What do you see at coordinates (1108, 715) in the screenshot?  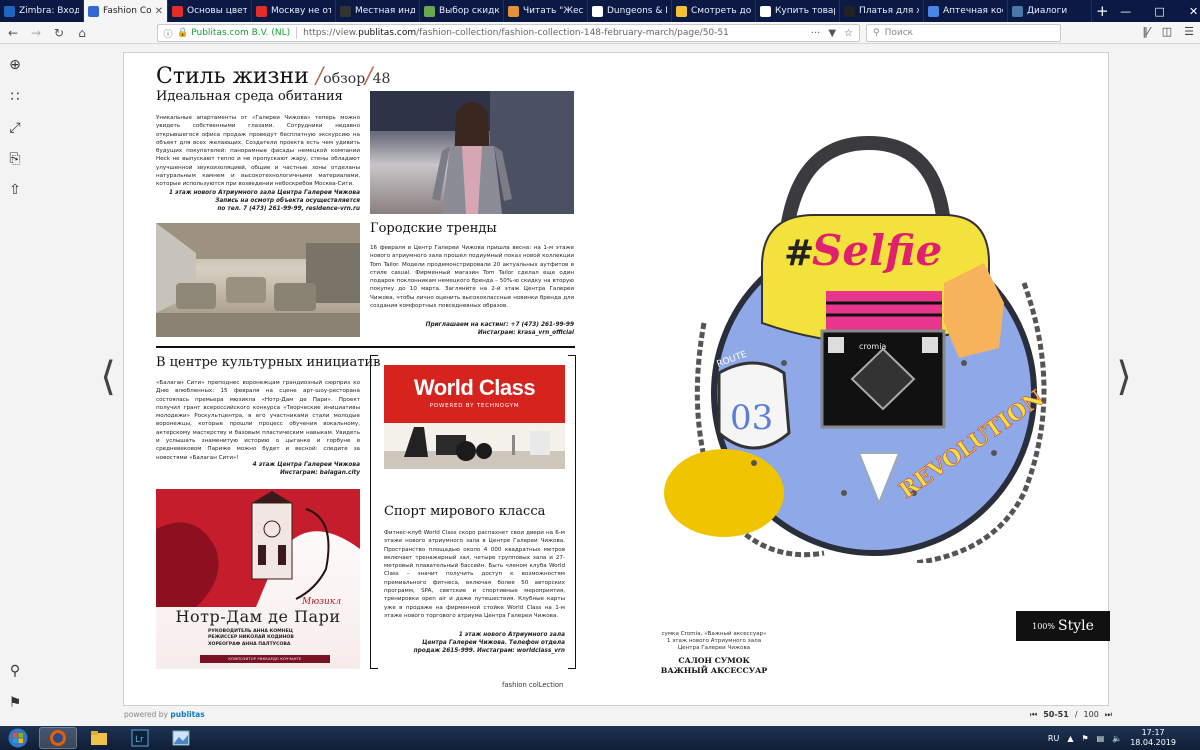 I see `last-page-icon: ⏭` at bounding box center [1108, 715].